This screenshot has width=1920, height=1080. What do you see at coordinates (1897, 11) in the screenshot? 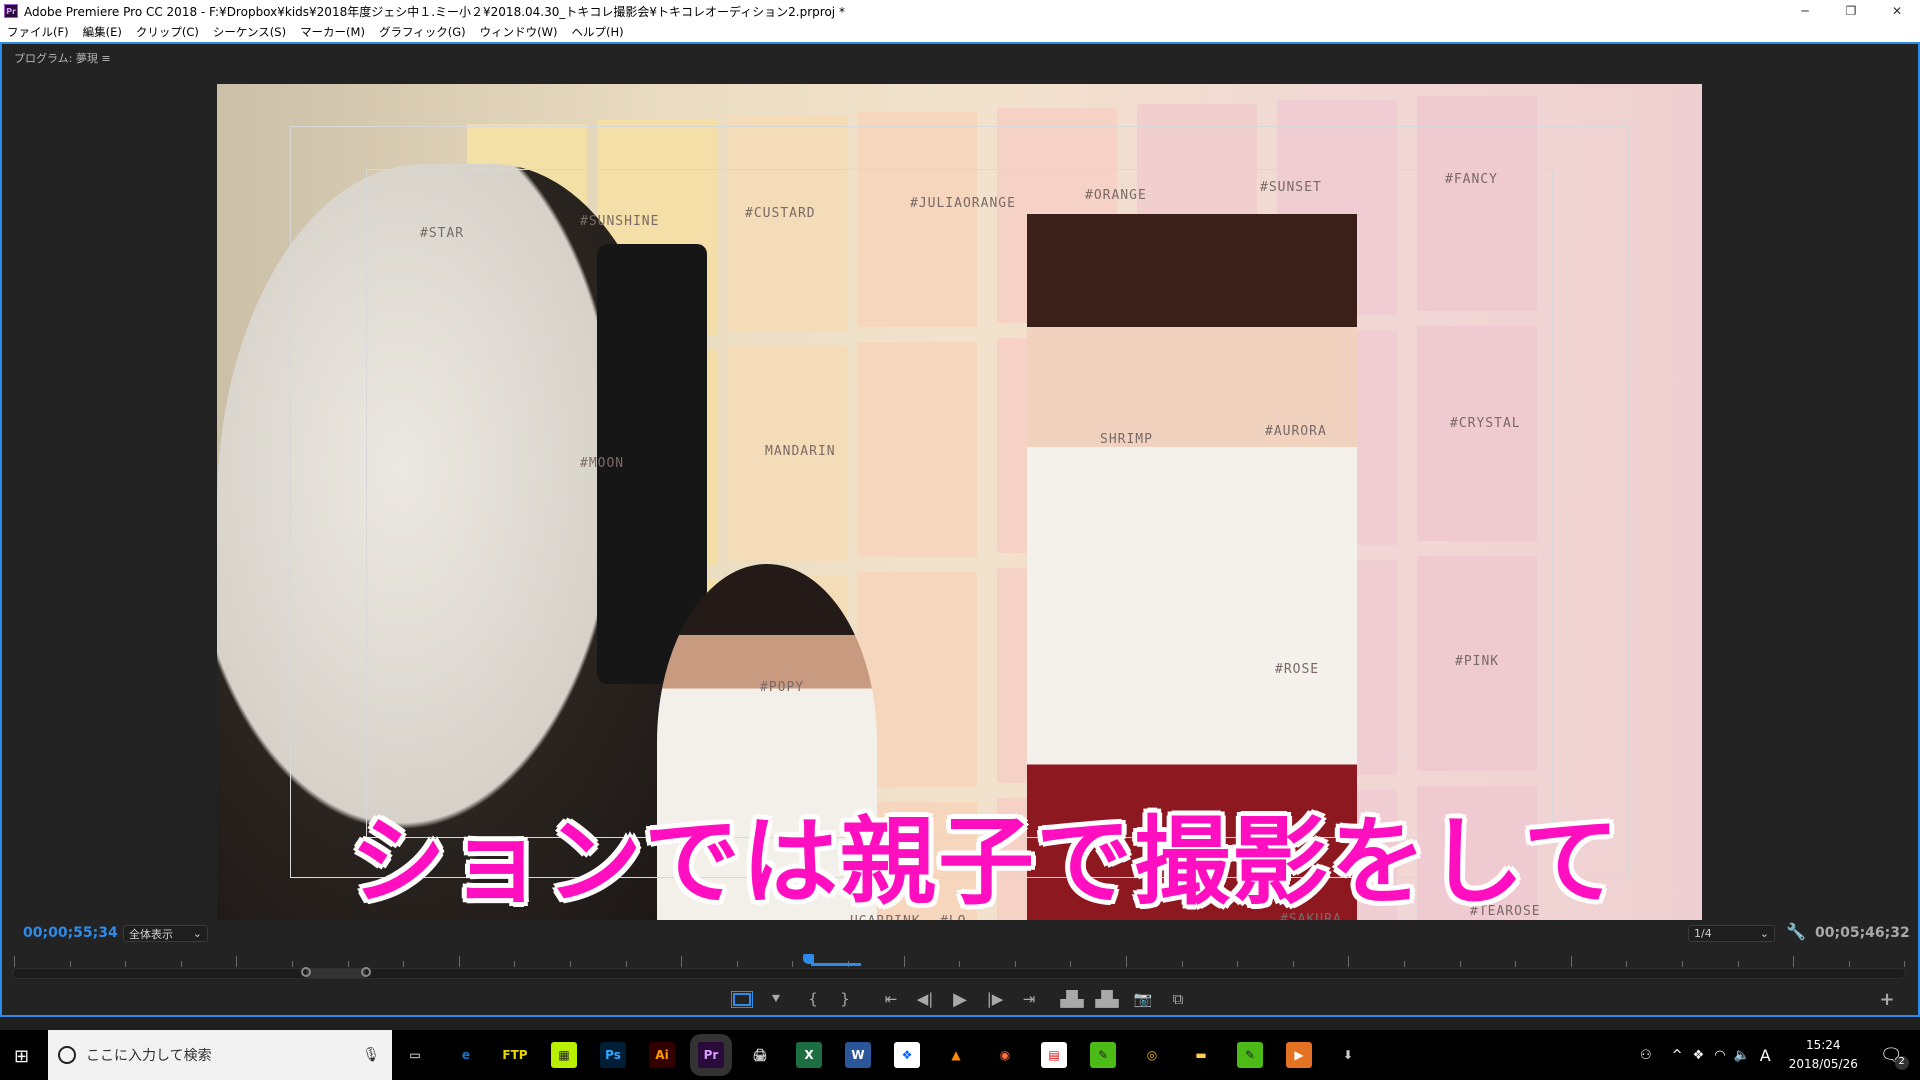
I see `close-button: ✕` at bounding box center [1897, 11].